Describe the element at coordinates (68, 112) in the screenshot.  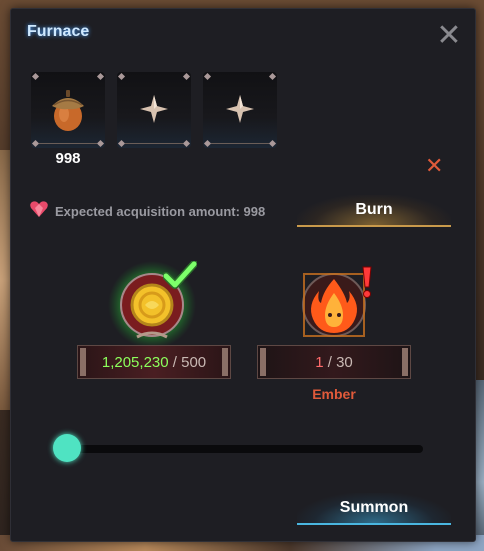
I see `acorn-icon` at that location.